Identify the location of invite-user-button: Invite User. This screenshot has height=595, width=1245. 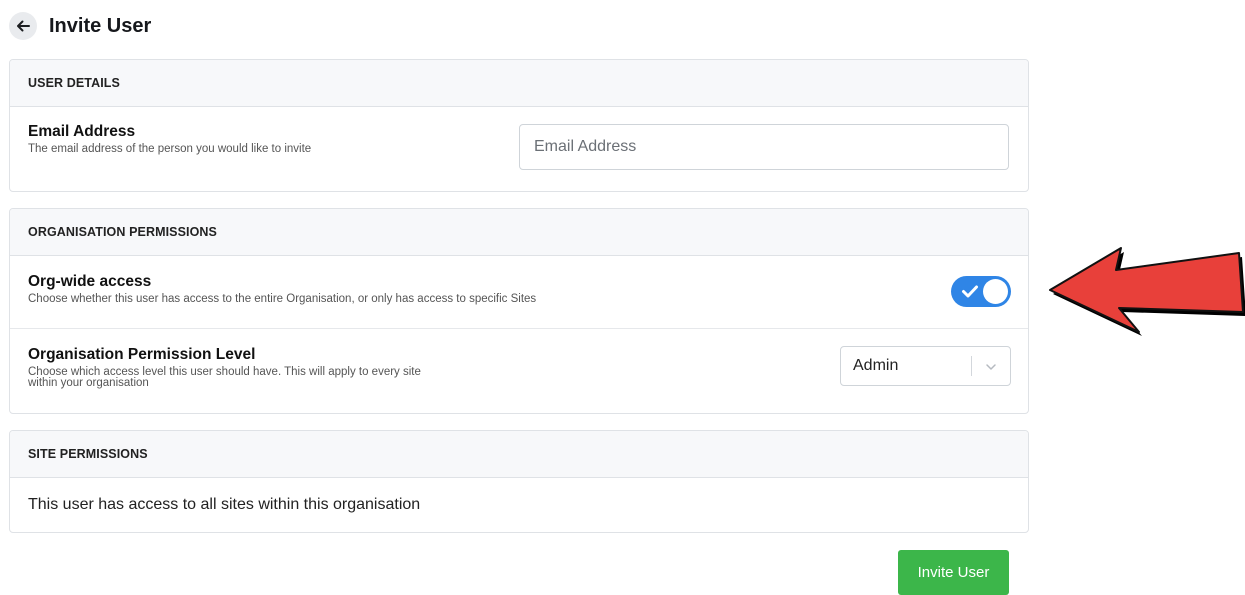
(953, 572).